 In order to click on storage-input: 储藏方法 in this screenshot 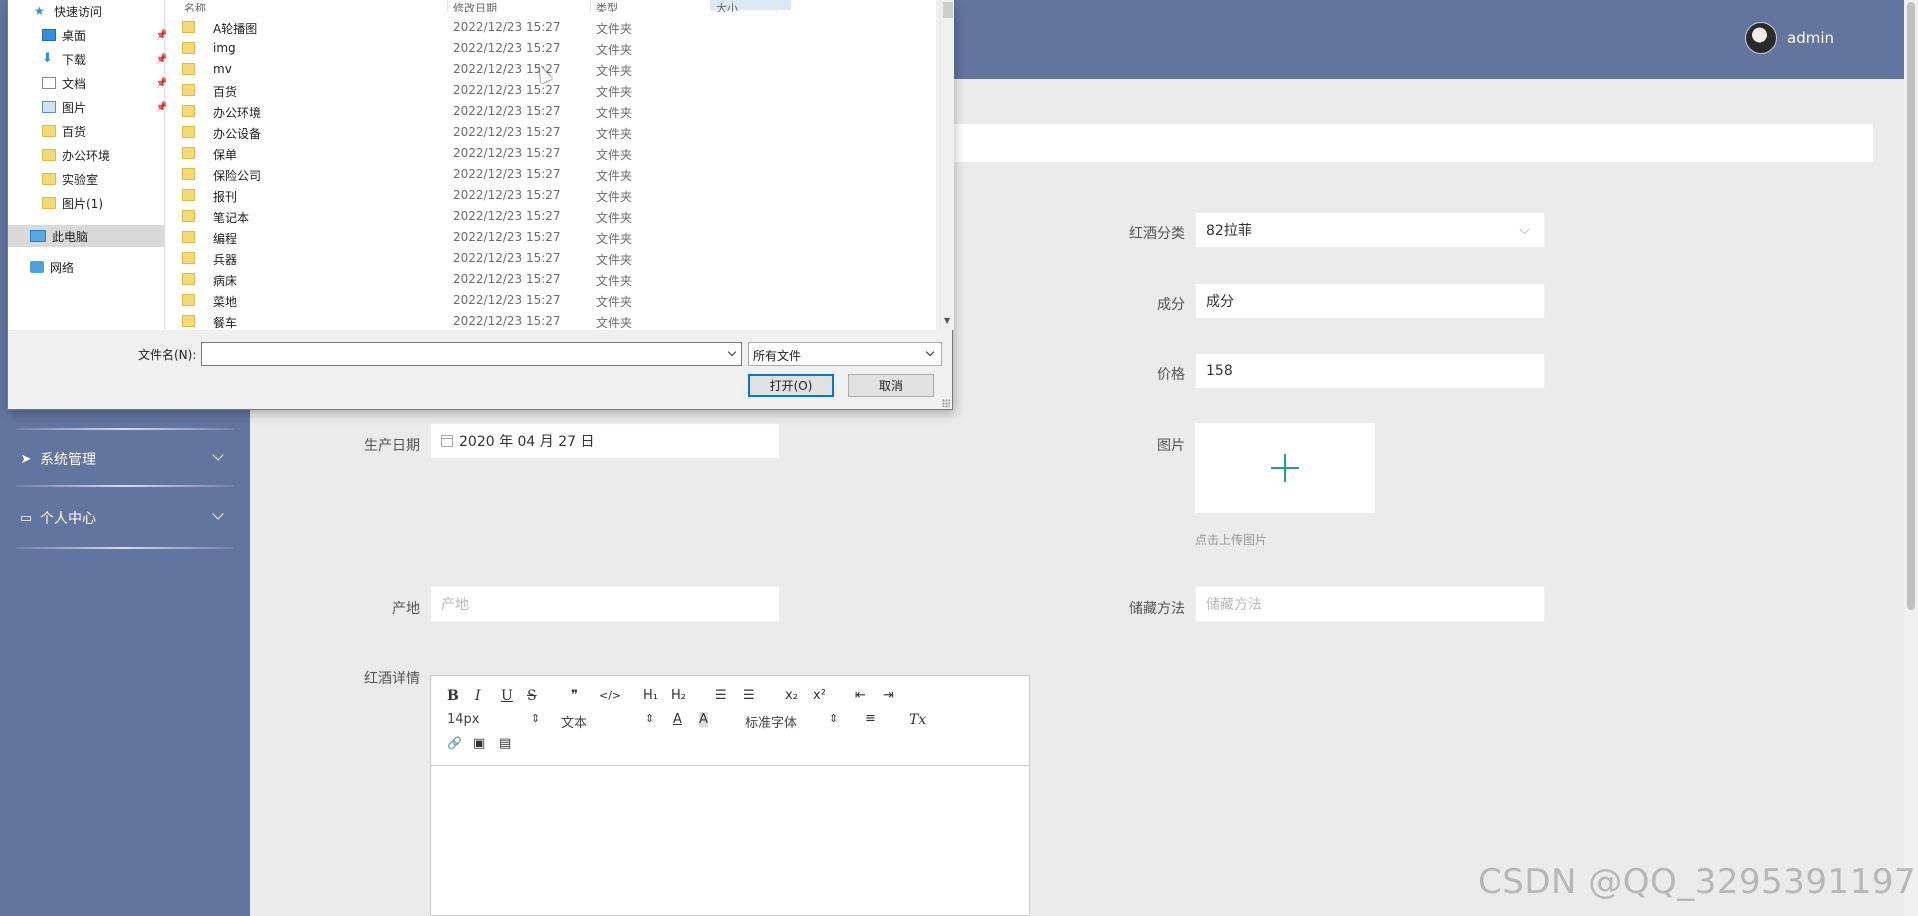, I will do `click(1370, 604)`.